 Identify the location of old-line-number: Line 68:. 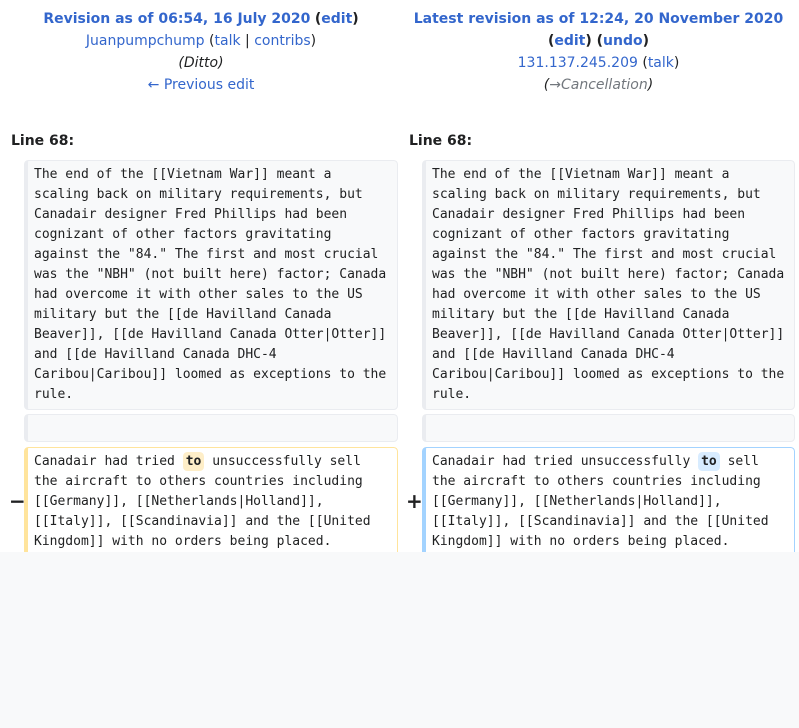
(43, 141).